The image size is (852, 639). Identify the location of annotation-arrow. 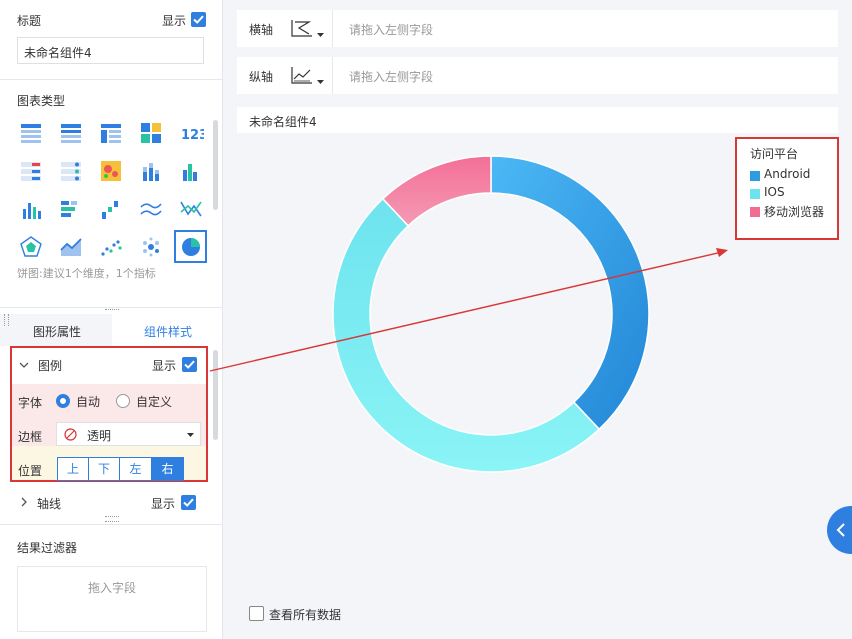
(468, 310).